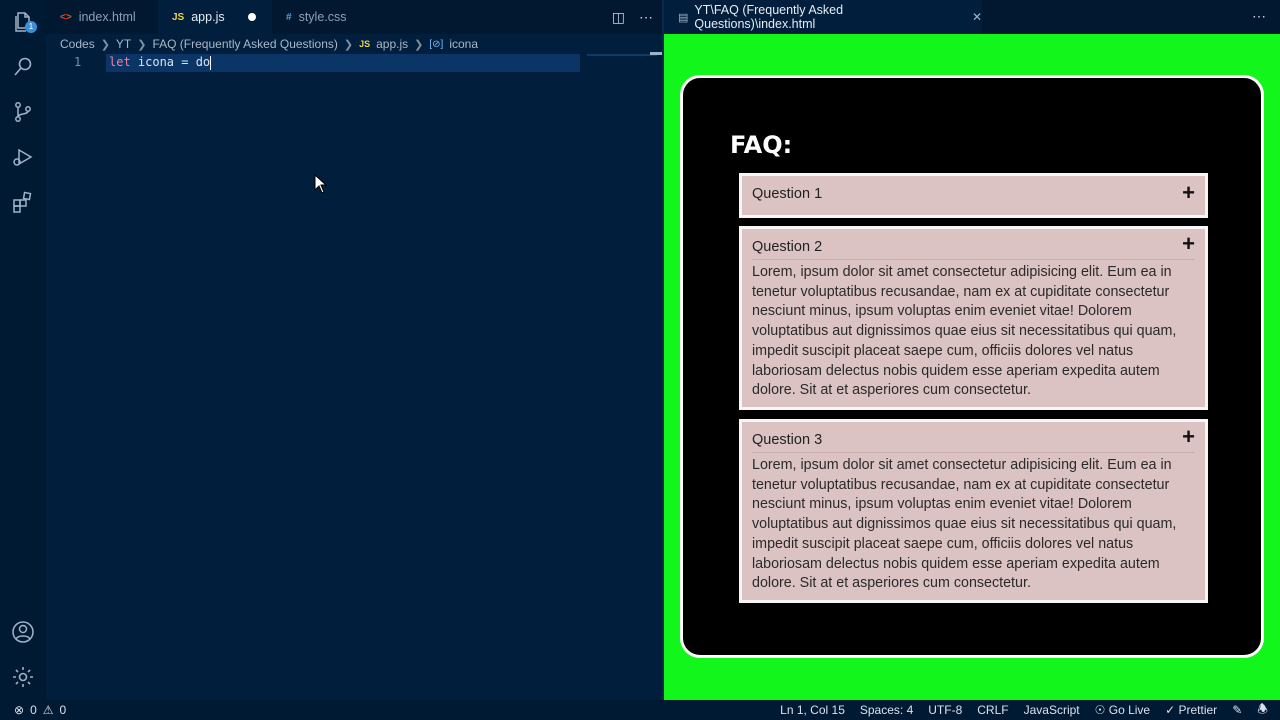 The height and width of the screenshot is (720, 1280). Describe the element at coordinates (392, 44) in the screenshot. I see `breadcrumb-item: app.js` at that location.